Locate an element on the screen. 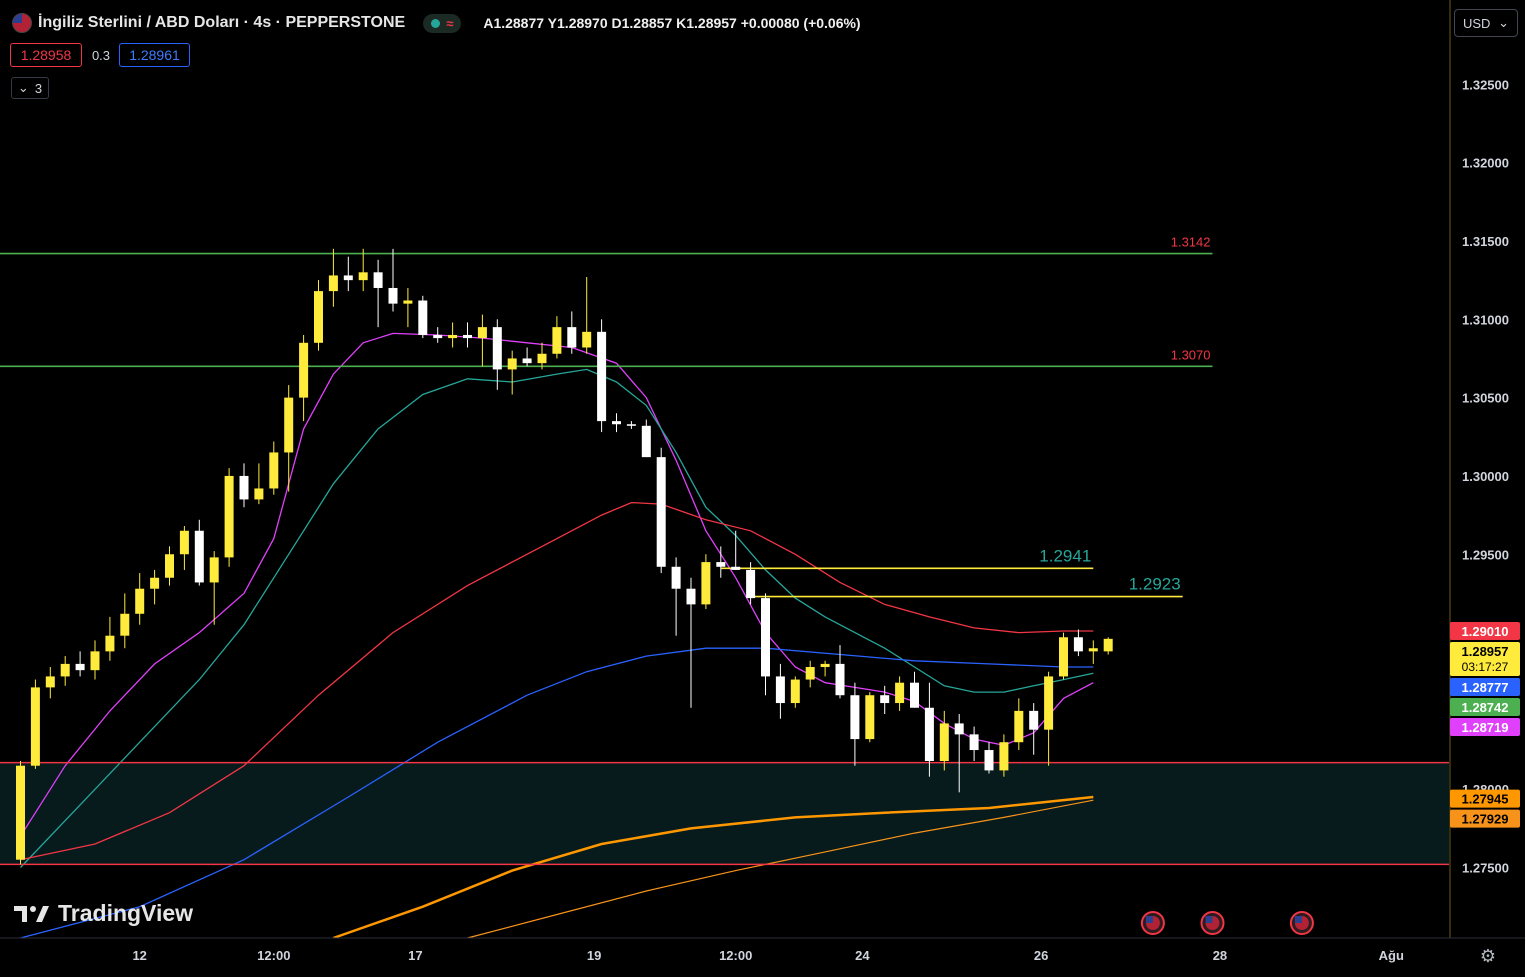  currency-select: USD ⌄ is located at coordinates (1486, 23).